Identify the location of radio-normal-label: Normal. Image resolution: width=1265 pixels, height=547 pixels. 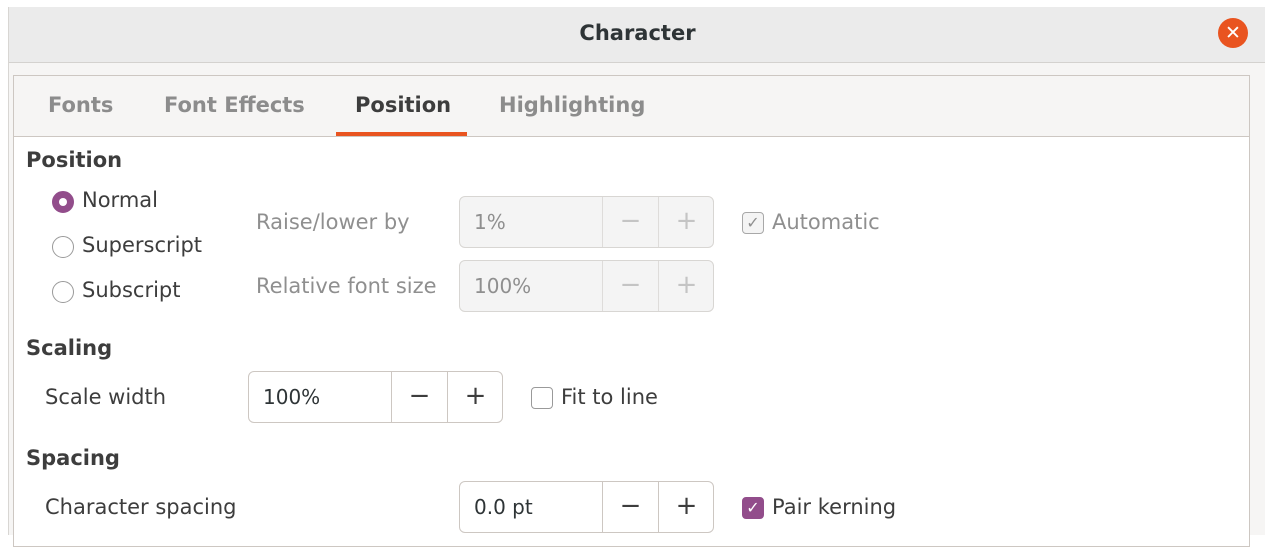
(120, 200).